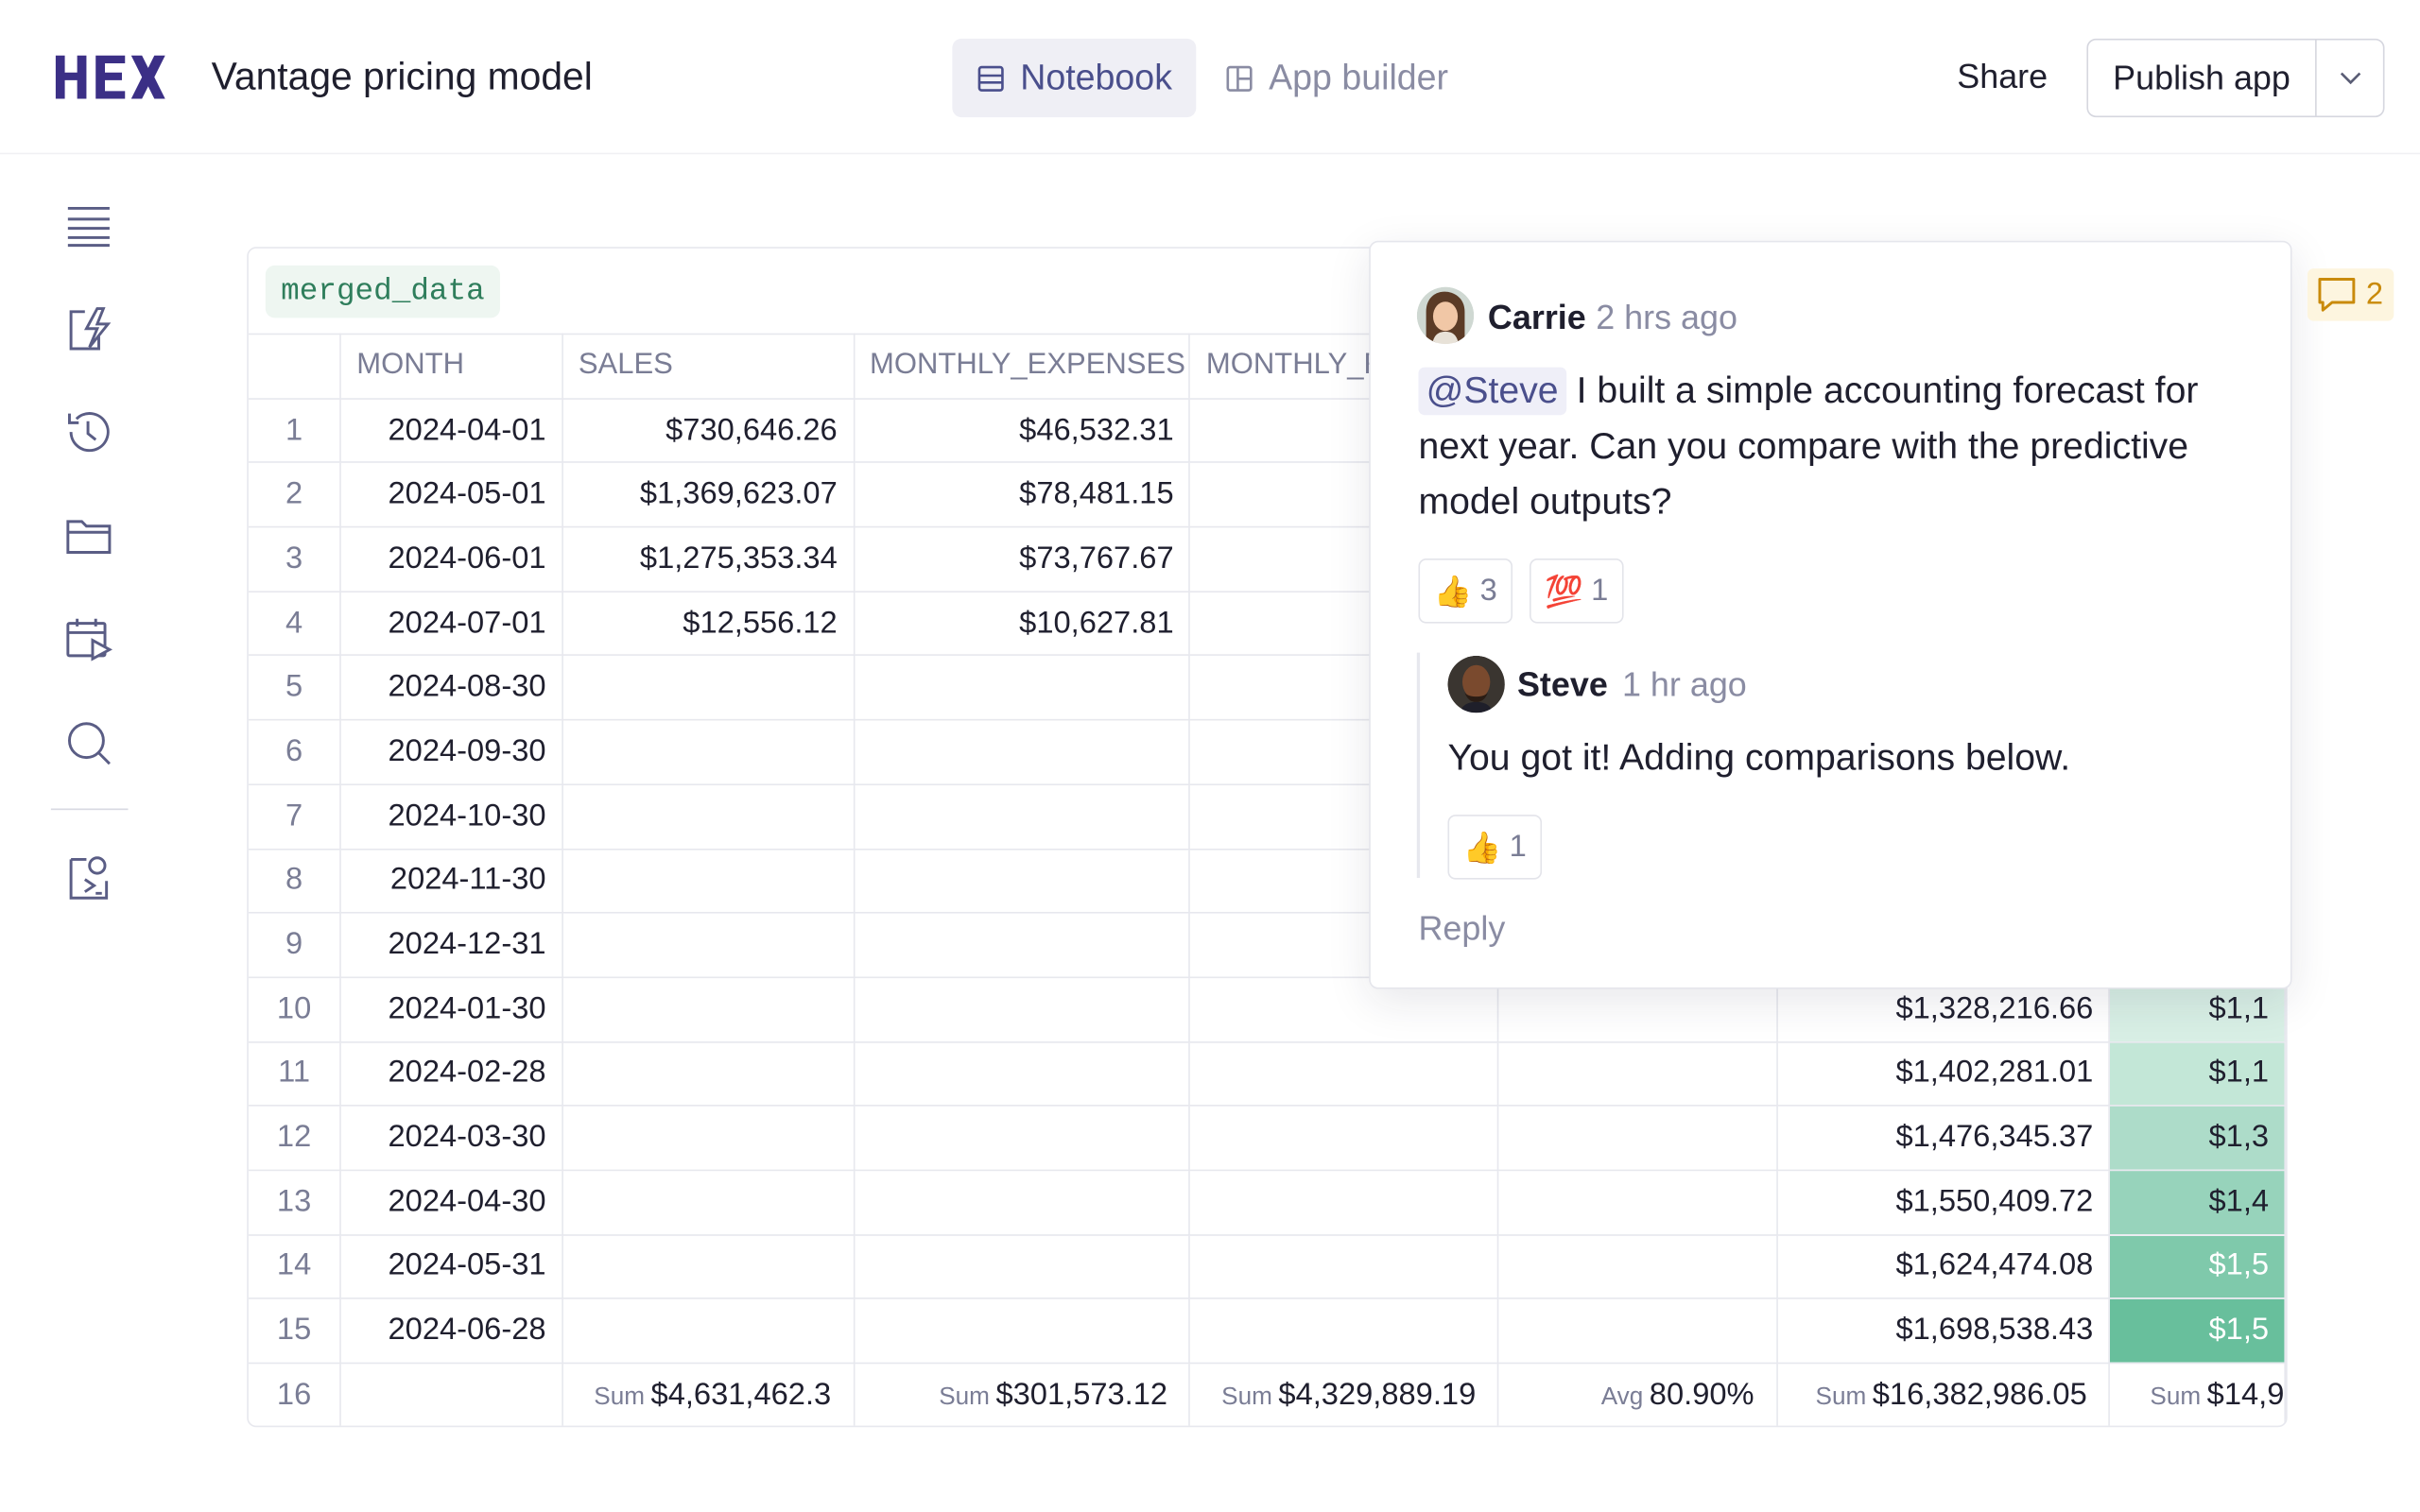 Image resolution: width=2420 pixels, height=1512 pixels. What do you see at coordinates (1418, 765) in the screenshot?
I see `thread-line` at bounding box center [1418, 765].